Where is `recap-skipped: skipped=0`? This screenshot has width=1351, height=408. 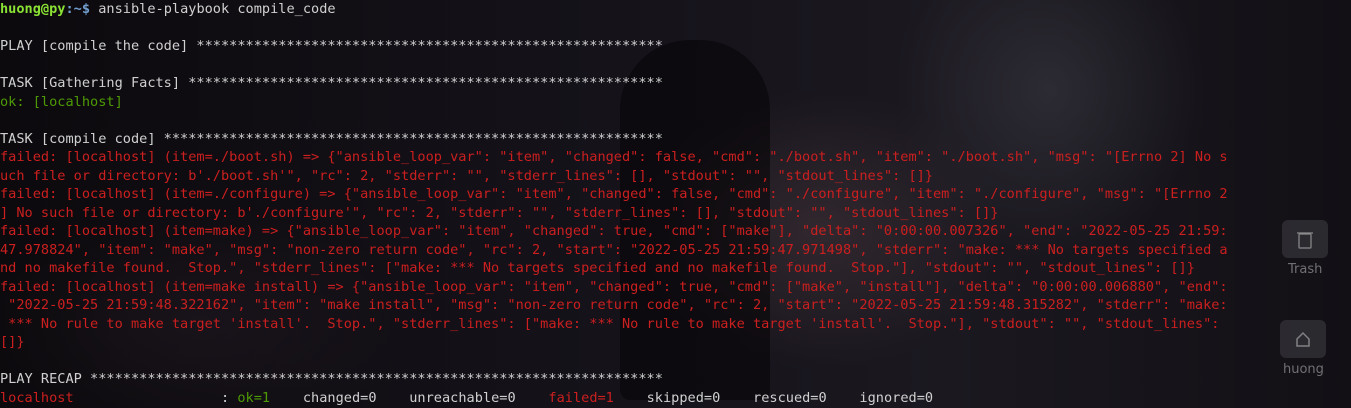 recap-skipped: skipped=0 is located at coordinates (667, 397).